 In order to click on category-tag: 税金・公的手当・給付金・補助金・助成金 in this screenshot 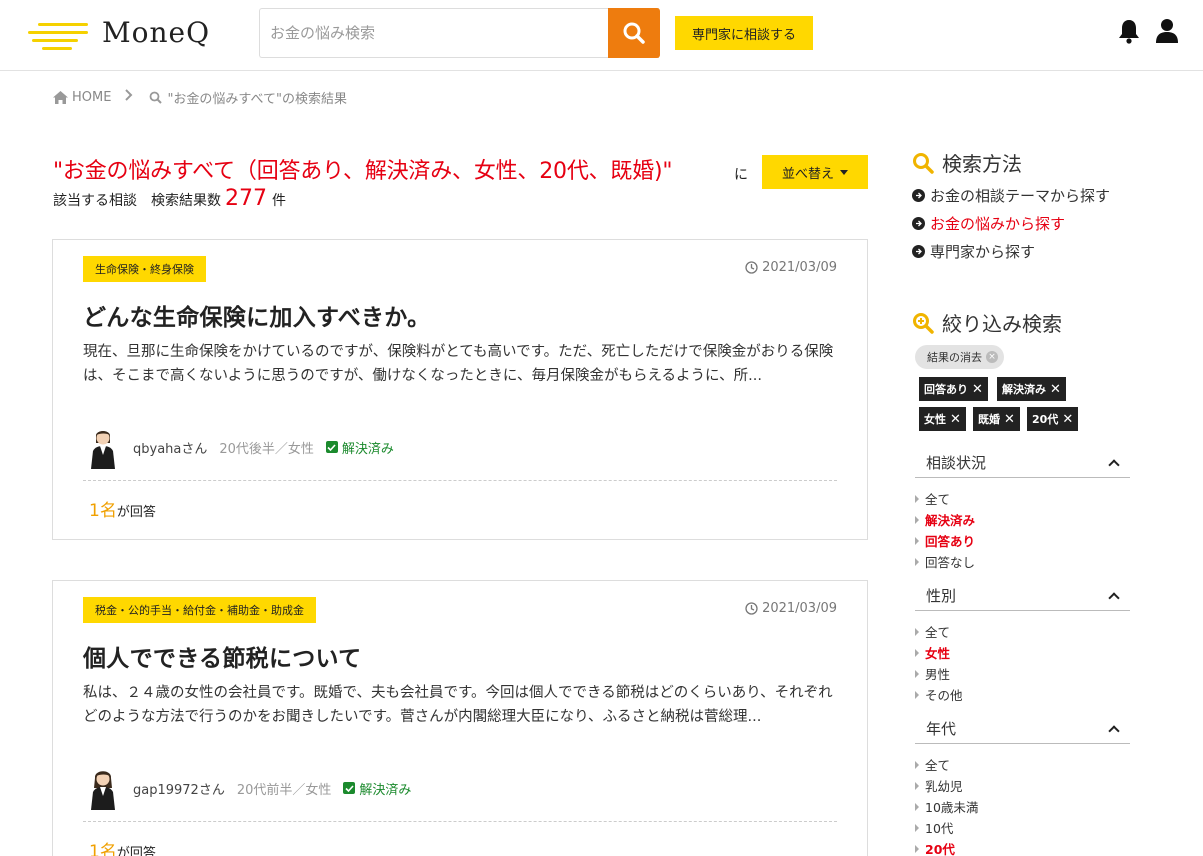, I will do `click(199, 610)`.